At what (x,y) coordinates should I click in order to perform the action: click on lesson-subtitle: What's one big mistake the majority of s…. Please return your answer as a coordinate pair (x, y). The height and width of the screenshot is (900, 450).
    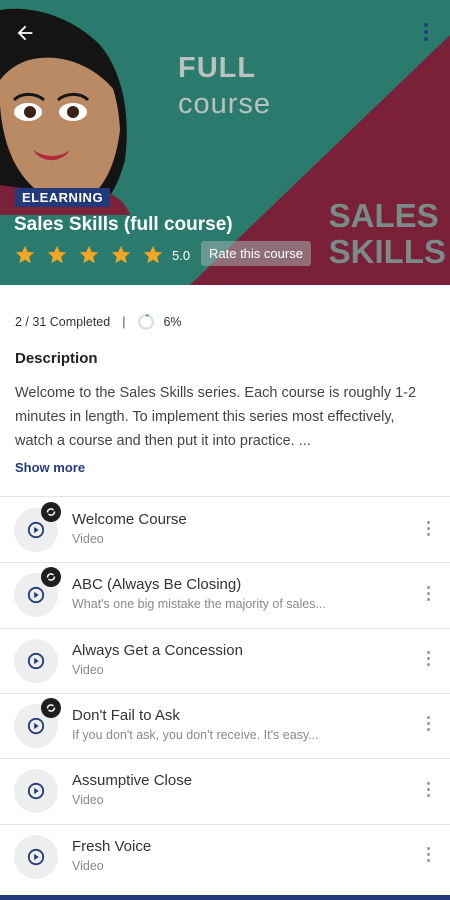
    Looking at the image, I should click on (199, 604).